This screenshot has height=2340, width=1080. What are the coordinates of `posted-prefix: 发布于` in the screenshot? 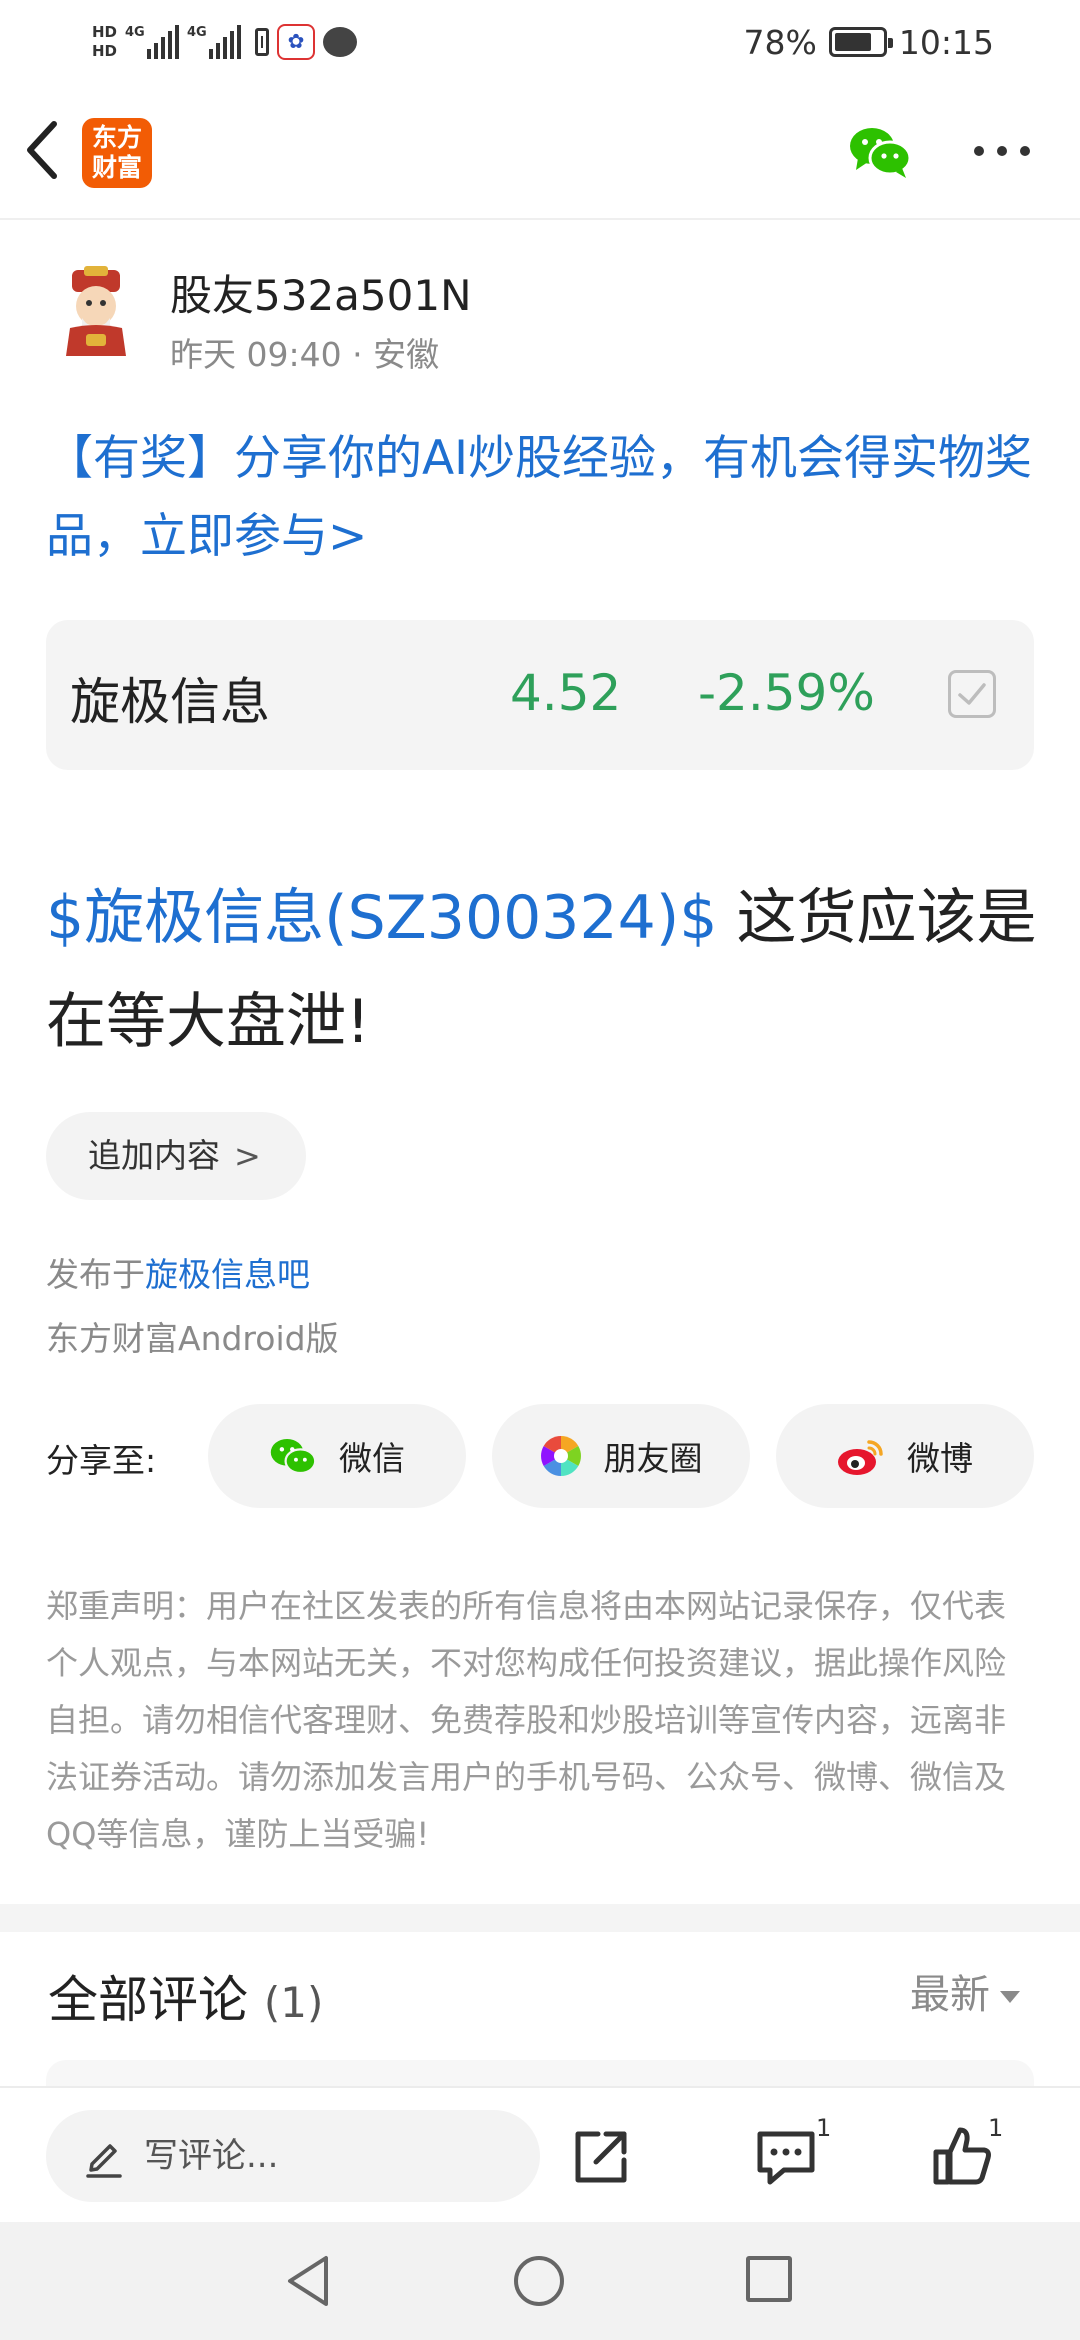 It's located at (95, 1274).